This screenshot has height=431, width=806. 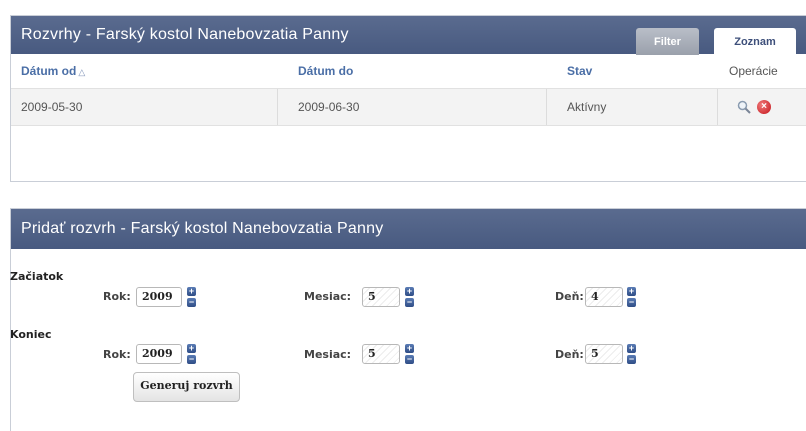 I want to click on start-month-field: 5, so click(x=381, y=297).